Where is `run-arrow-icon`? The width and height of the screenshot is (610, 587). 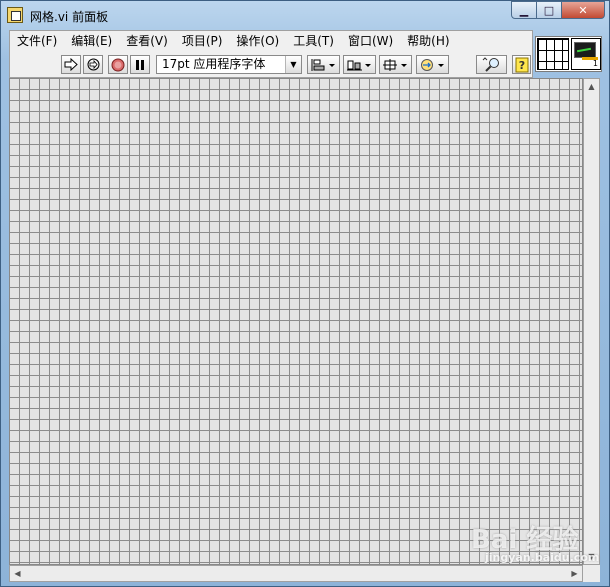 run-arrow-icon is located at coordinates (71, 64).